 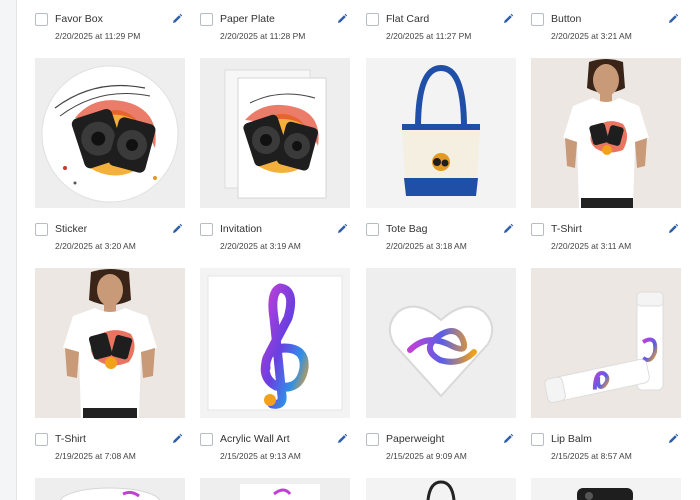 What do you see at coordinates (98, 36) in the screenshot?
I see `product-date: 2/20/2025 at 11:29 PM` at bounding box center [98, 36].